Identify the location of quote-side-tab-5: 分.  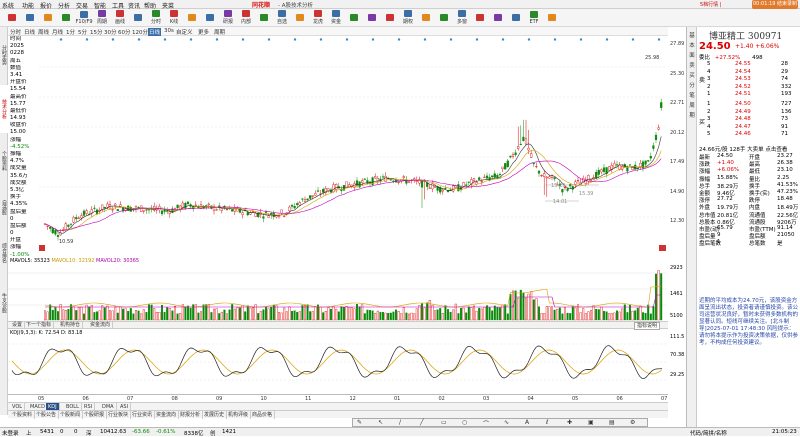
(692, 85).